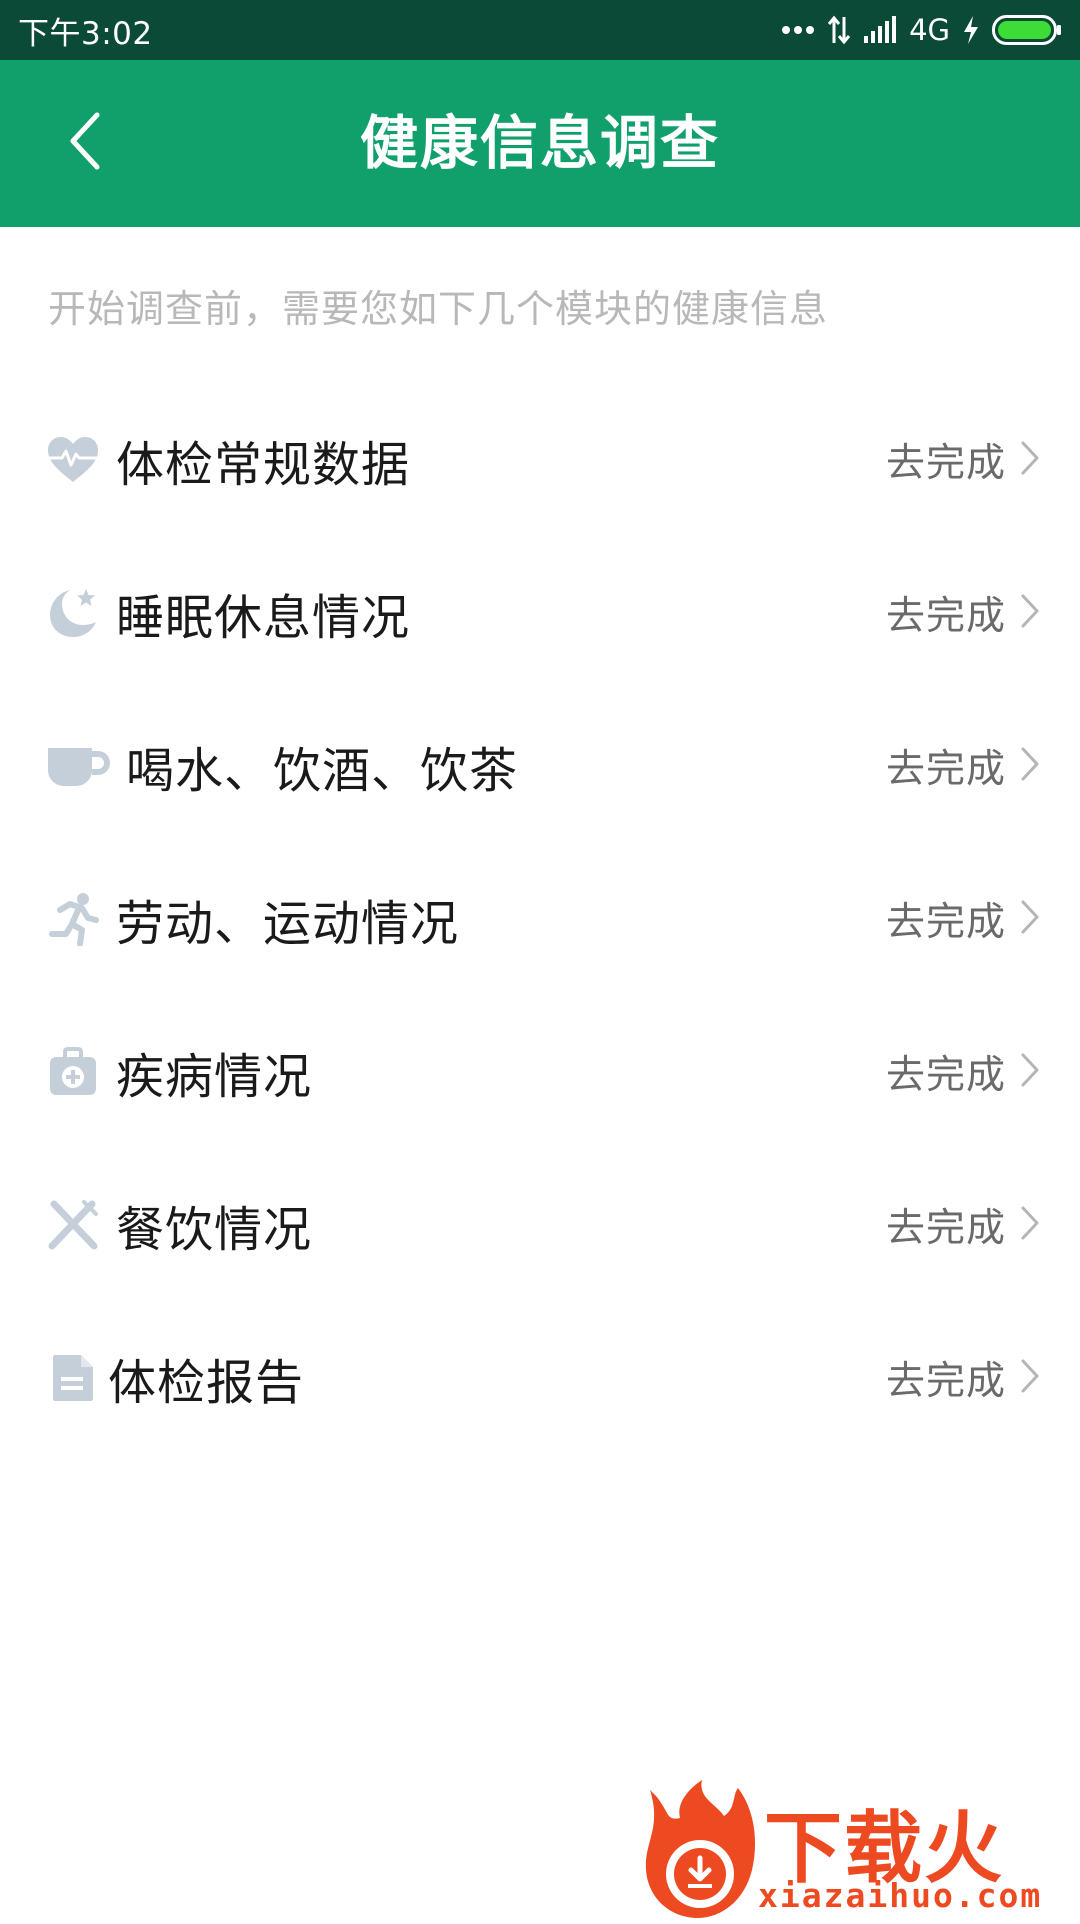 The image size is (1080, 1924). What do you see at coordinates (860, 1849) in the screenshot?
I see `watermark-logo: 下载火 xiazaihuo.com` at bounding box center [860, 1849].